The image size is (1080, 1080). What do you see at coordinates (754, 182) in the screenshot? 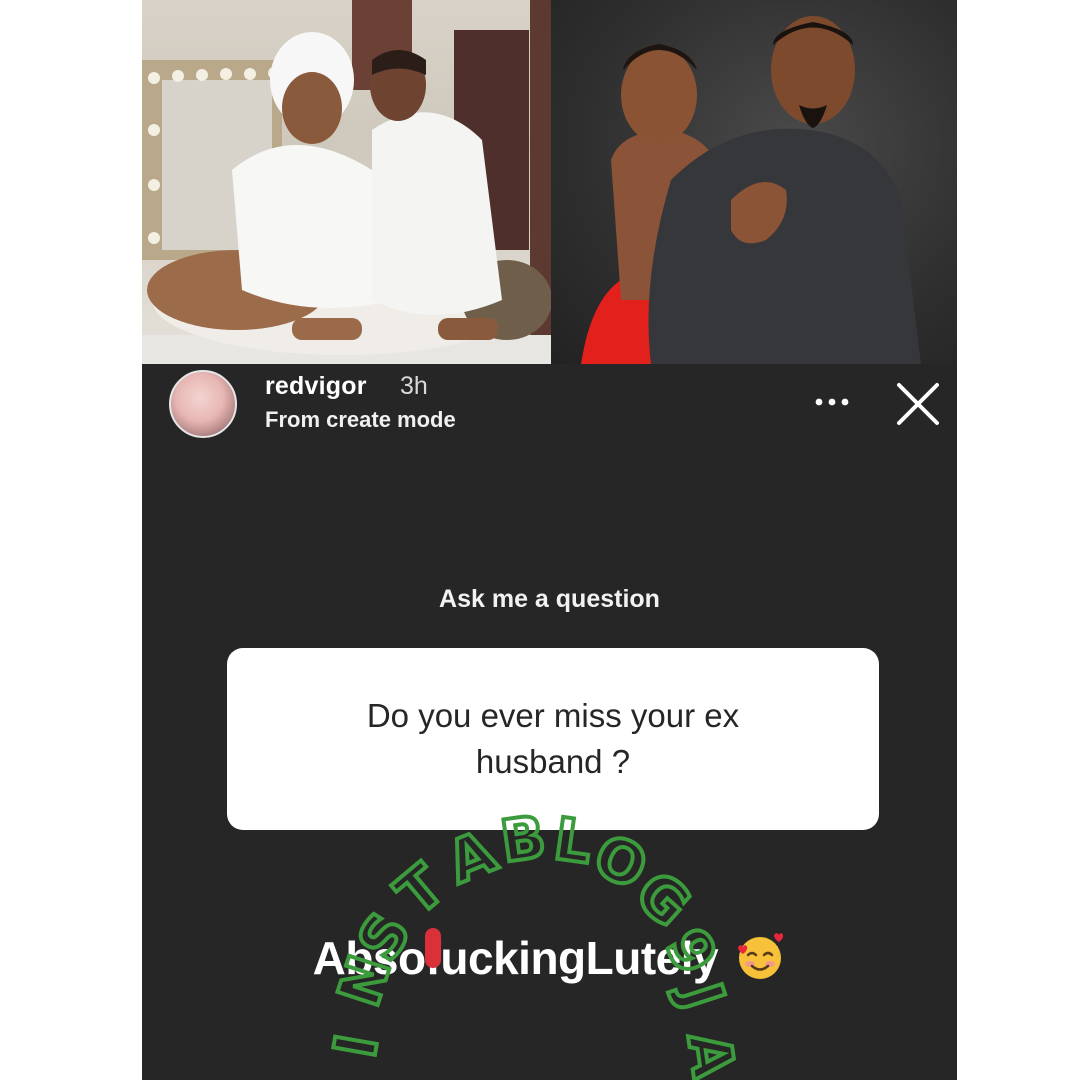
I see `couple-photo-dark-outfits` at bounding box center [754, 182].